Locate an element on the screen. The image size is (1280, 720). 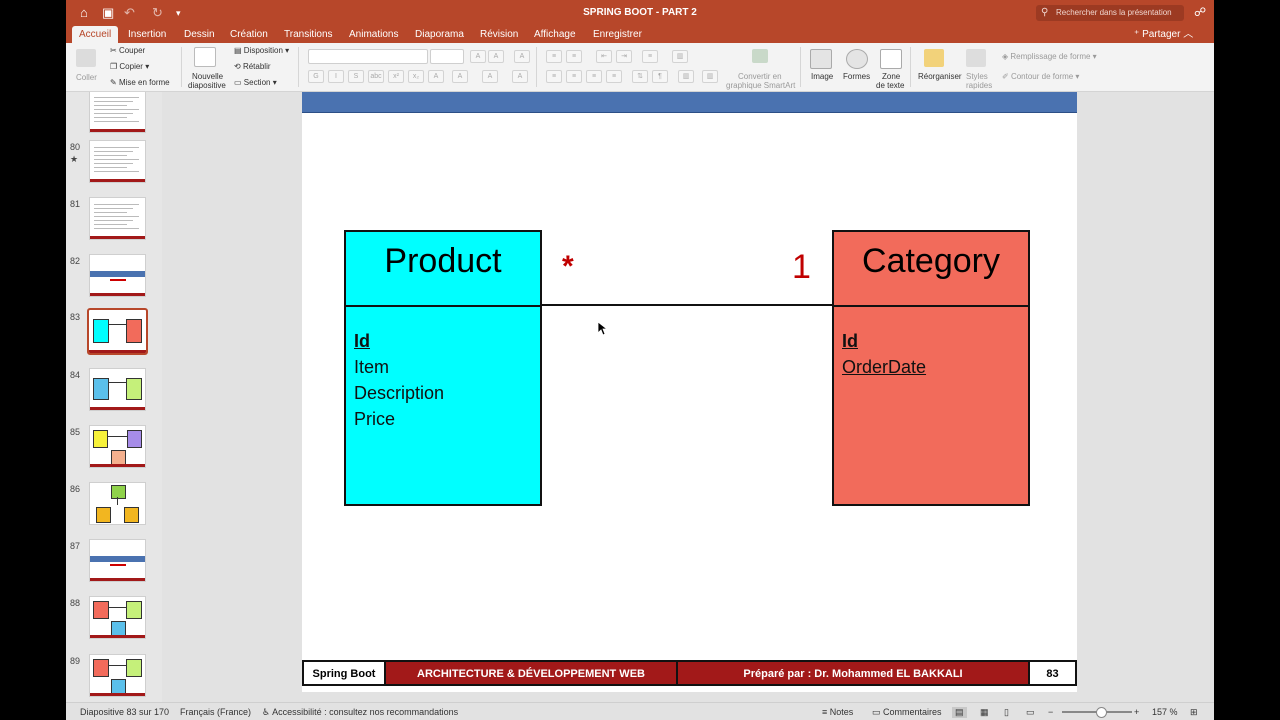
shapes-icon is located at coordinates (857, 59).